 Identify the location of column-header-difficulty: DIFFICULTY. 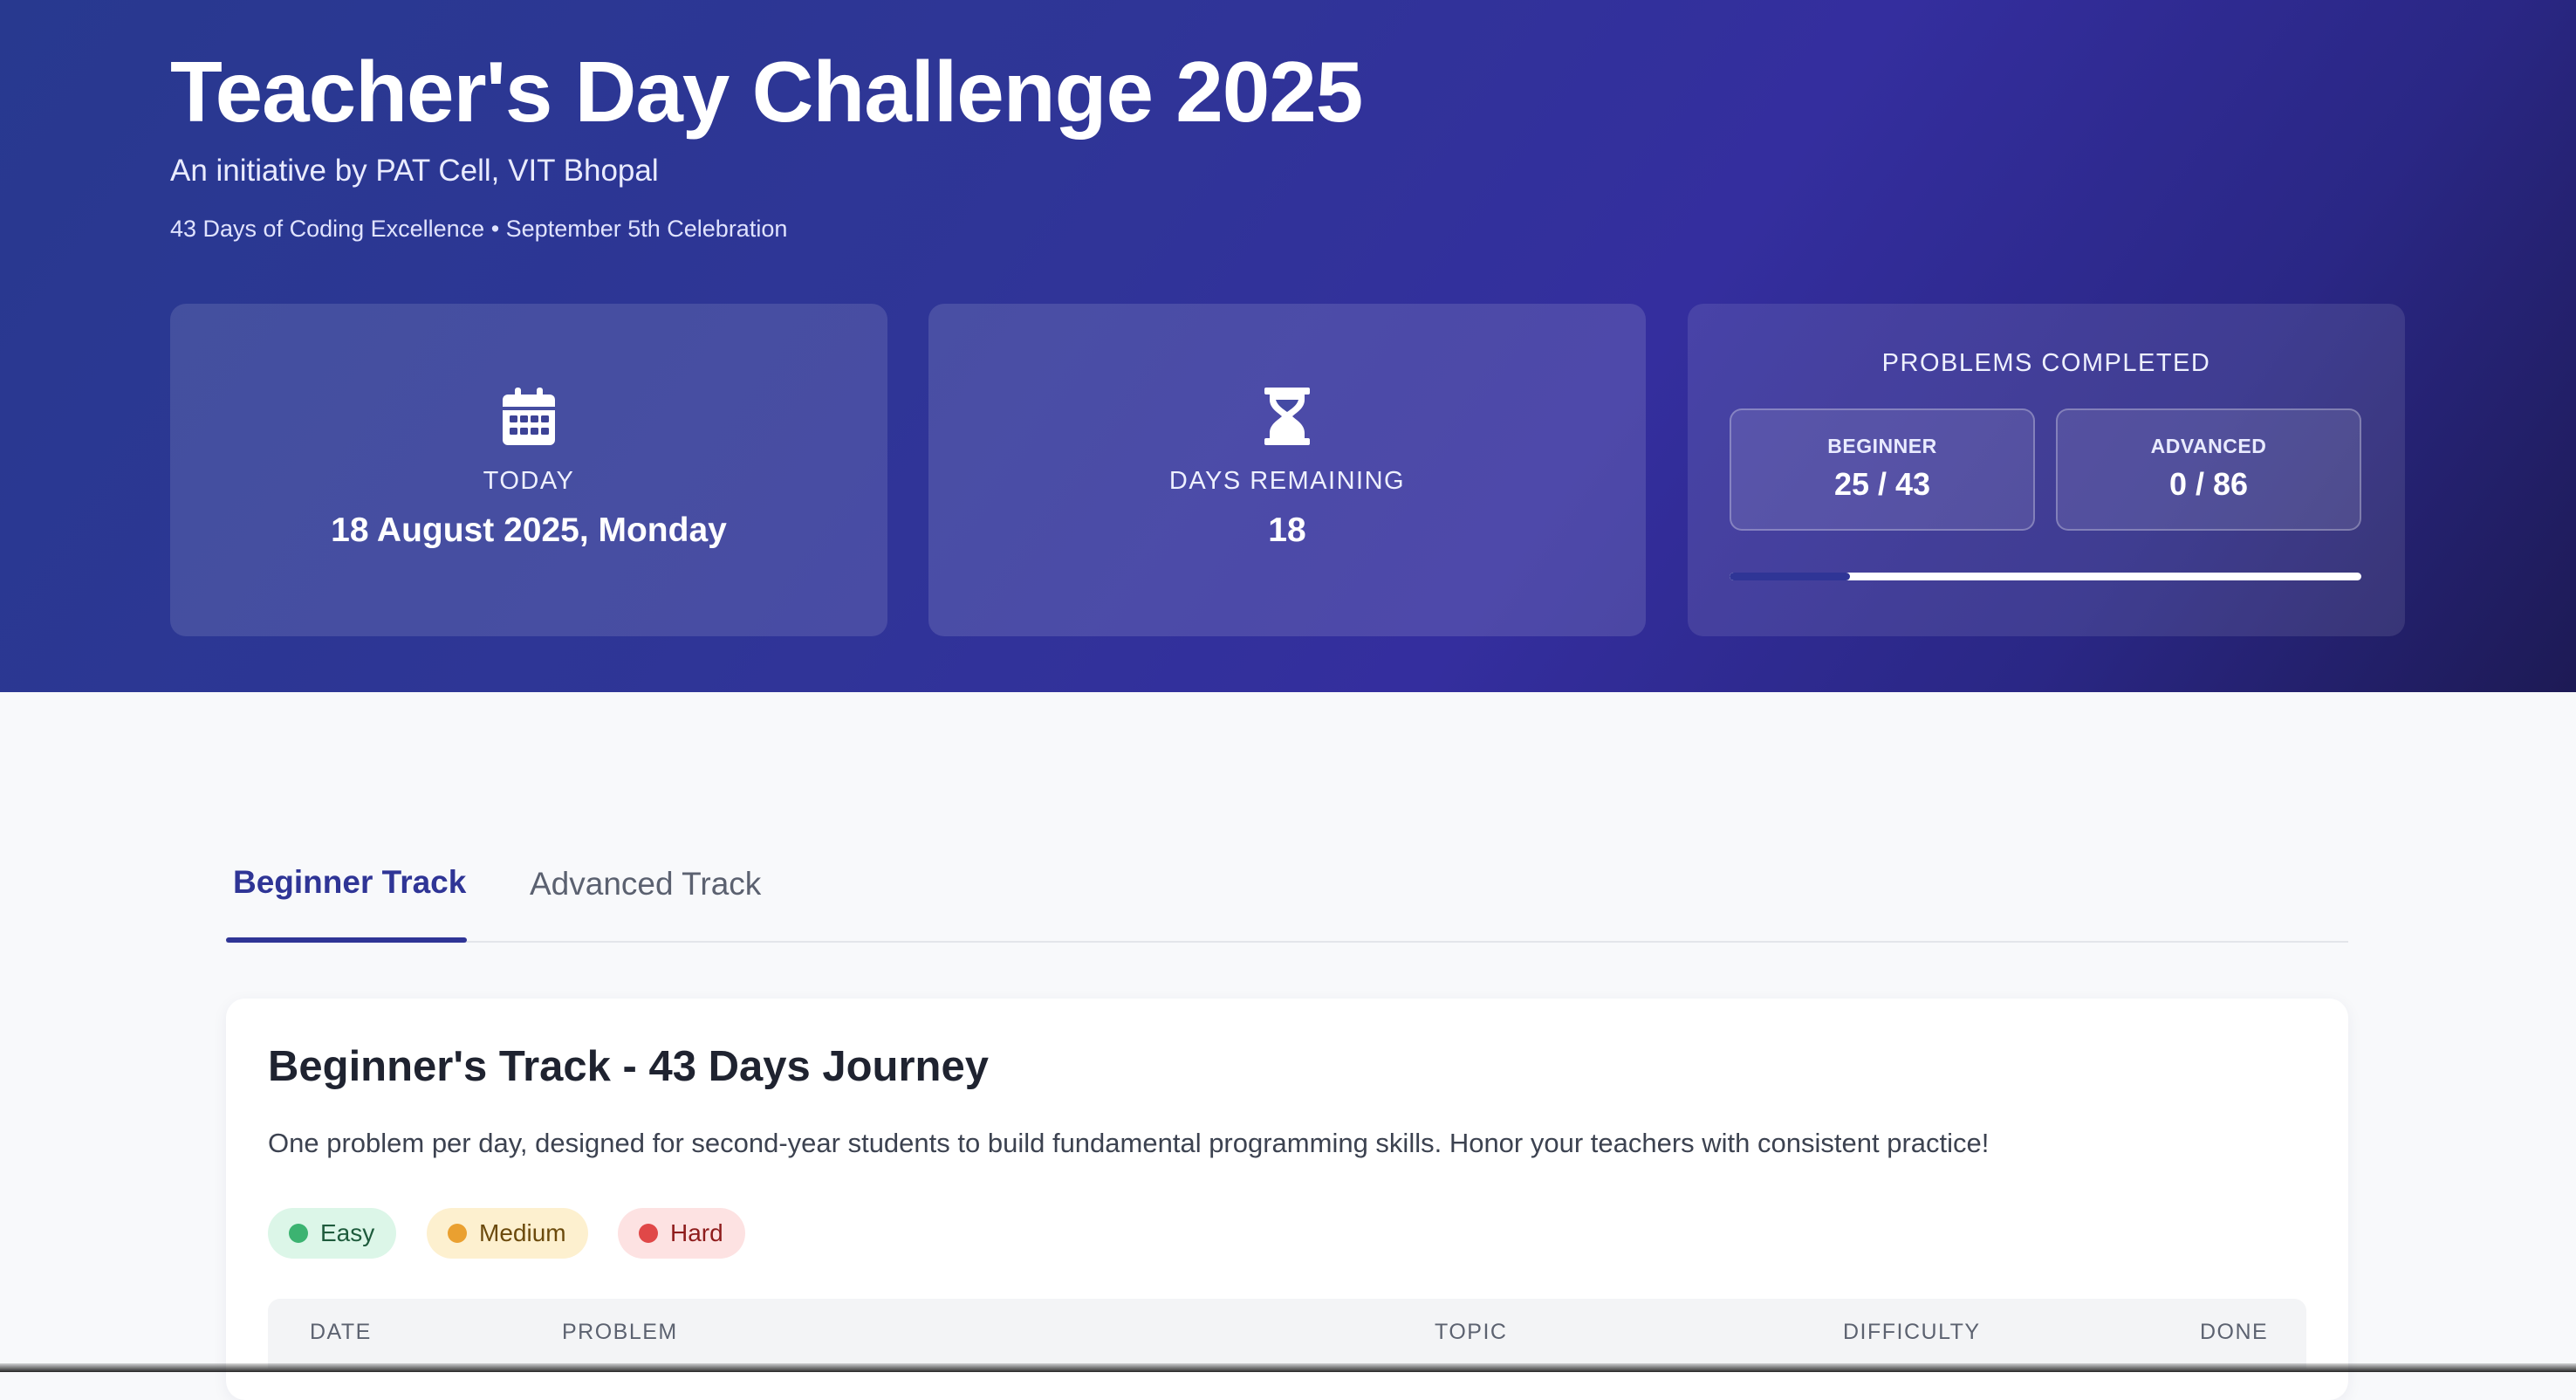
(1912, 1332).